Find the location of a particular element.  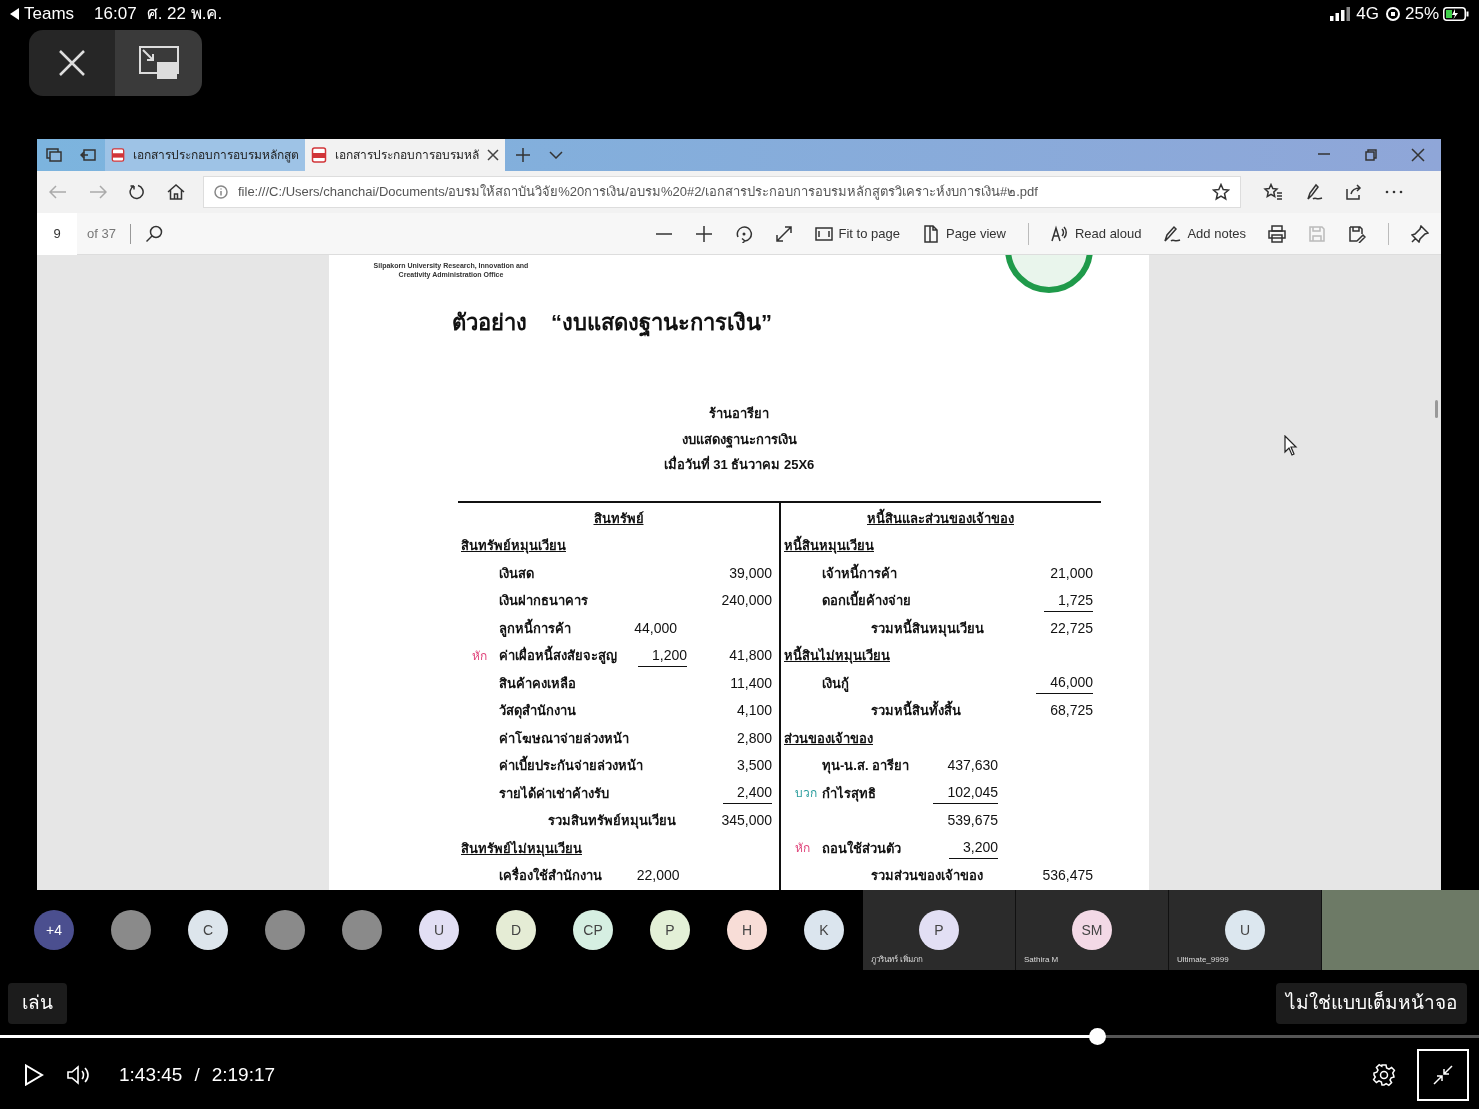

toolbar-button: Fit to page is located at coordinates (857, 233).